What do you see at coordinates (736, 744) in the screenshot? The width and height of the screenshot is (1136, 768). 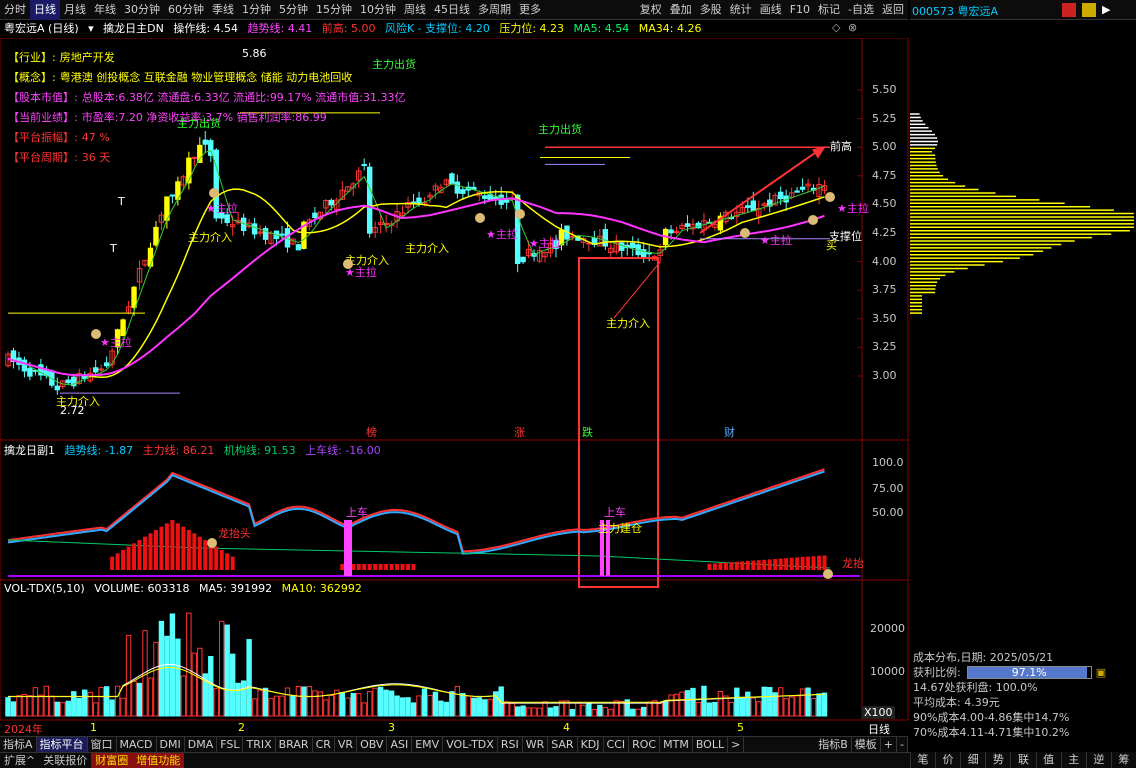 I see `indicator-tab-23: >` at bounding box center [736, 744].